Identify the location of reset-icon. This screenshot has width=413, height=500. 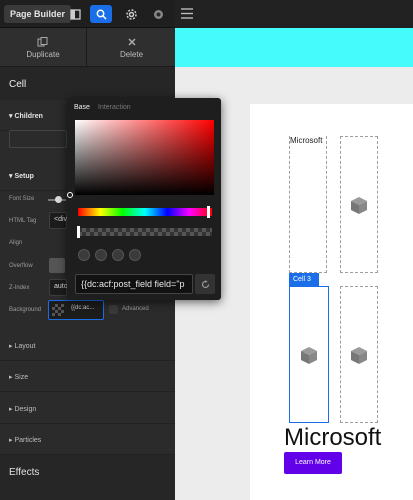
(205, 283).